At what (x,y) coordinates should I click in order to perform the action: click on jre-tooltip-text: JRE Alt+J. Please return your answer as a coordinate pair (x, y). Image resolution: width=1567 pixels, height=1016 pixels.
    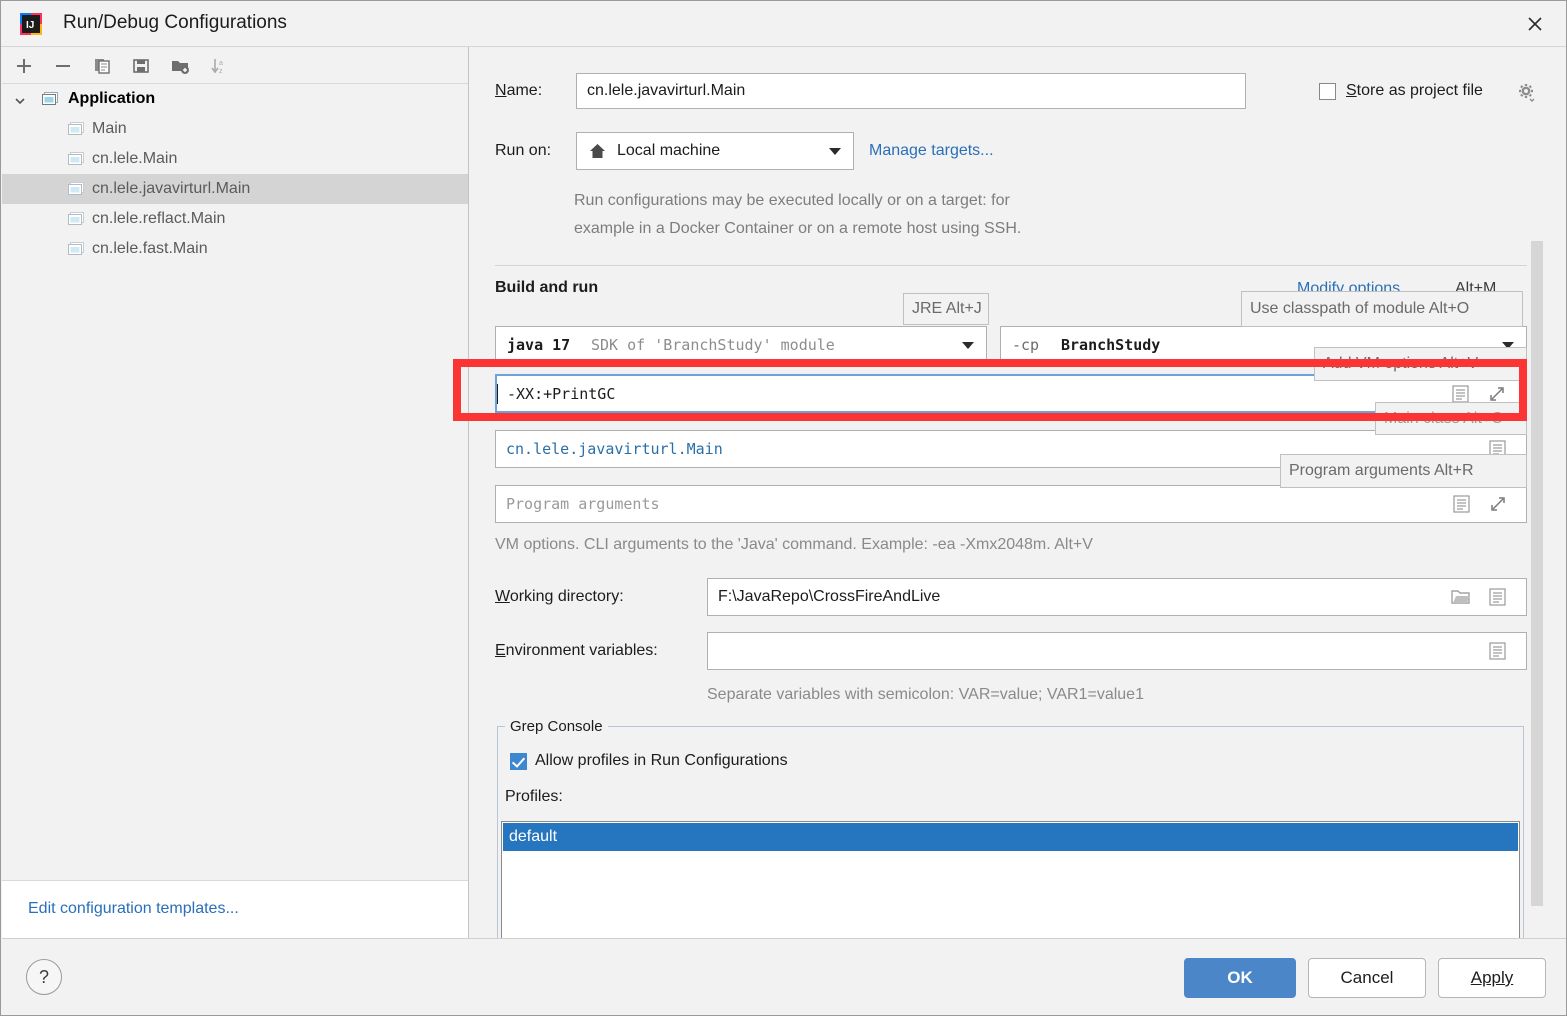
    Looking at the image, I should click on (947, 308).